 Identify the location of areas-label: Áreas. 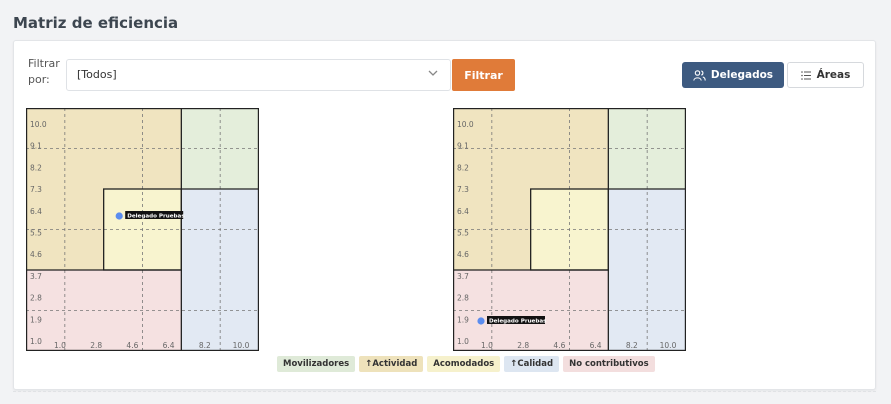
(833, 75).